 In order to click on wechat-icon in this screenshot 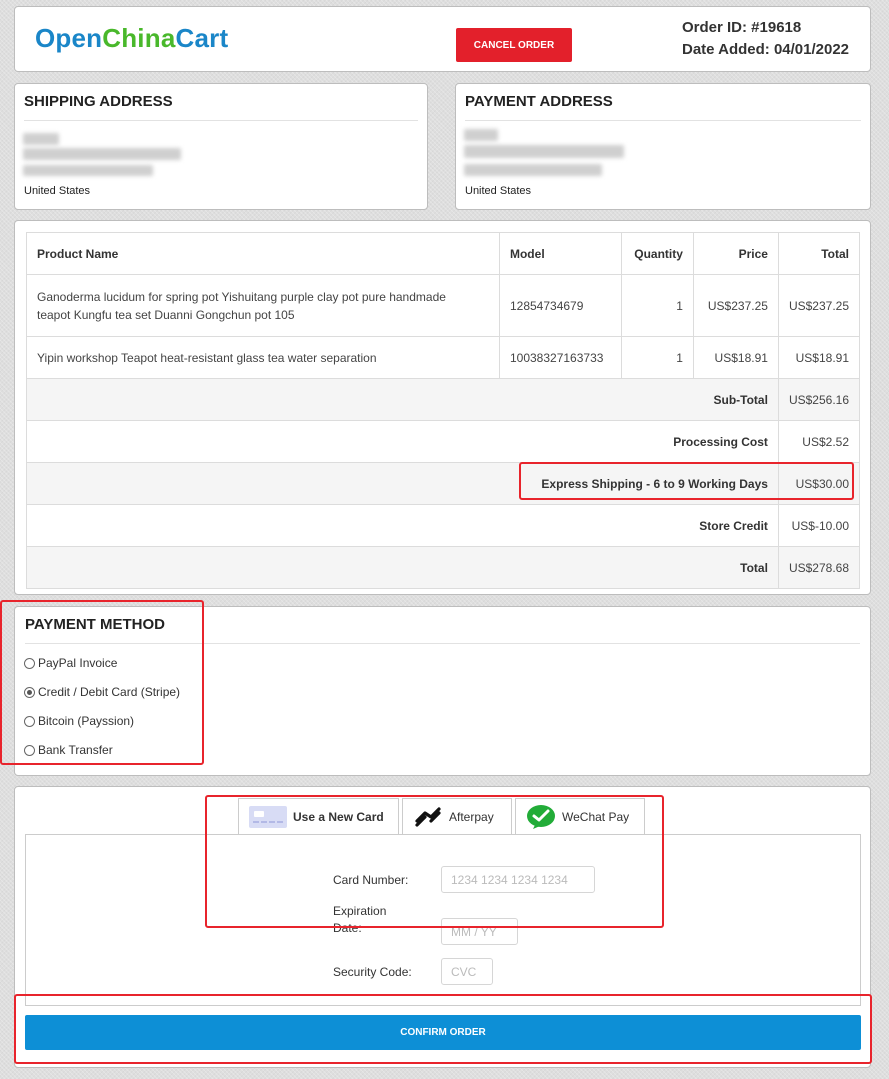, I will do `click(541, 817)`.